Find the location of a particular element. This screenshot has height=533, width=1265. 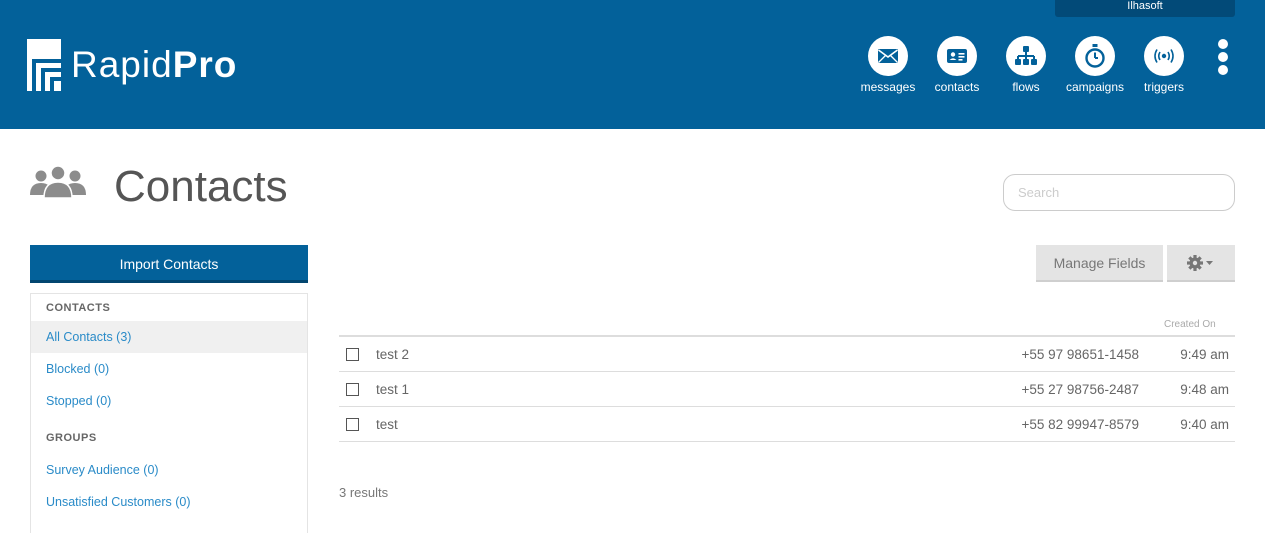

contact-name: test 2 is located at coordinates (392, 354).